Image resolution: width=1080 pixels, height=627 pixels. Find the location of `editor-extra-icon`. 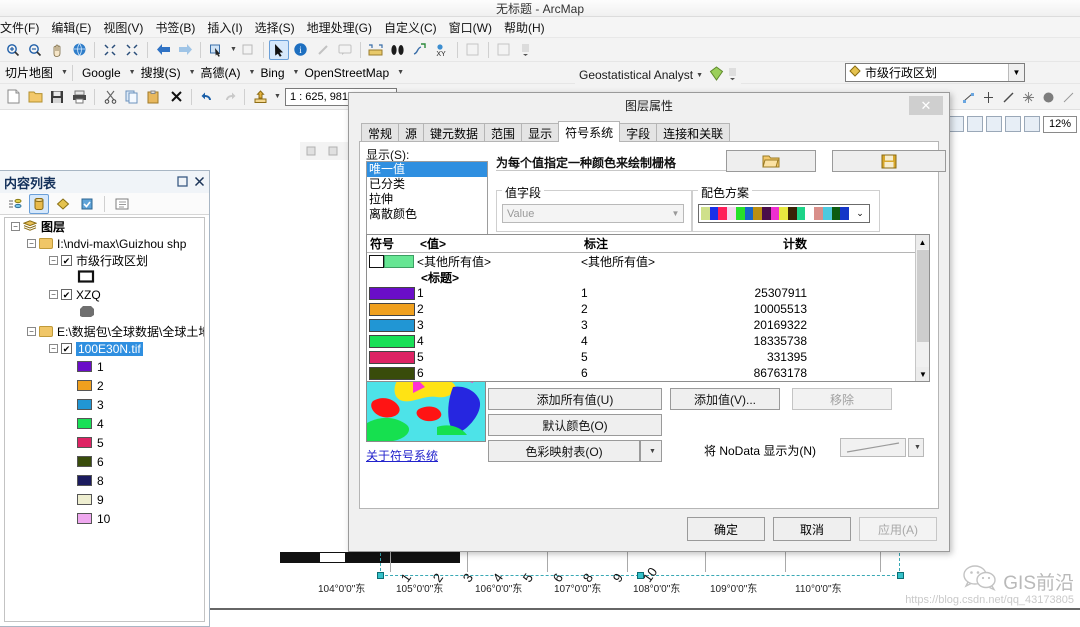

editor-extra-icon is located at coordinates (1068, 97).